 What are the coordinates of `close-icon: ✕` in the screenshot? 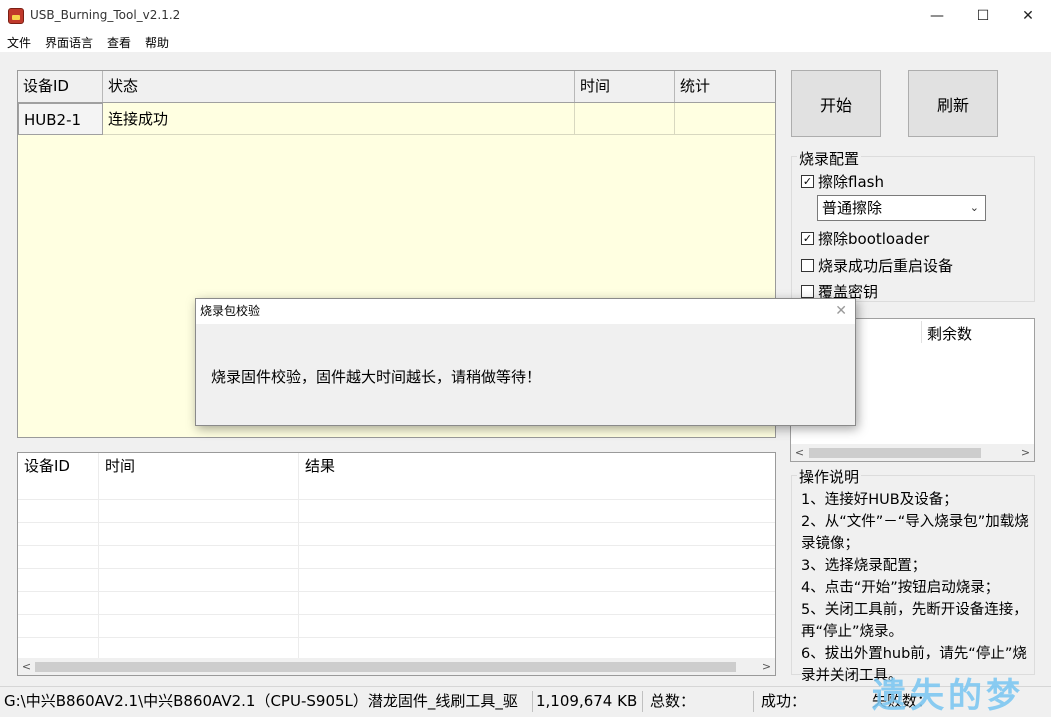 It's located at (841, 311).